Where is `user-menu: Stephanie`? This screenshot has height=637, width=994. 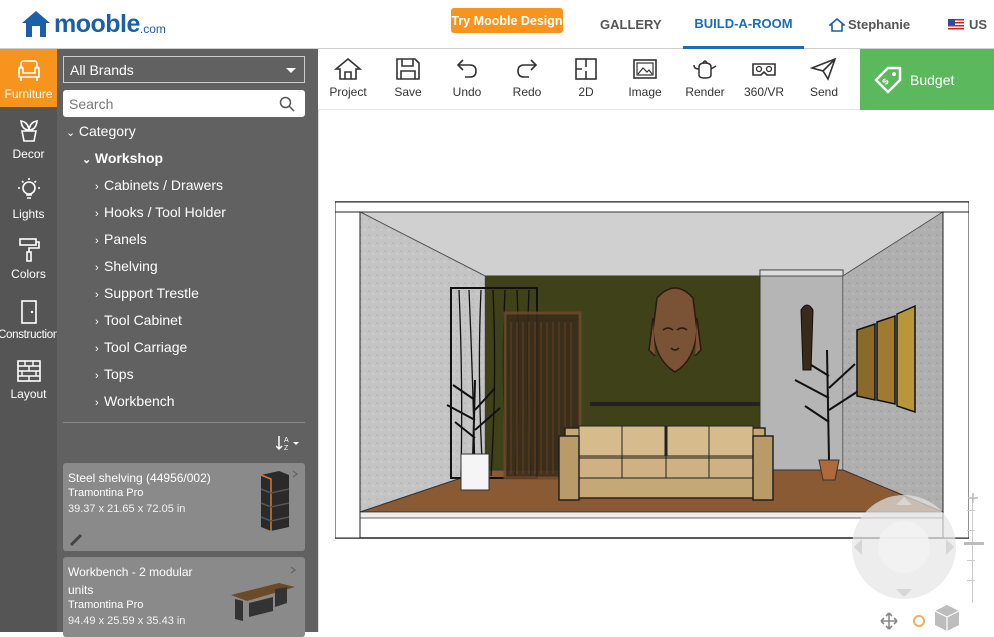 user-menu: Stephanie is located at coordinates (869, 24).